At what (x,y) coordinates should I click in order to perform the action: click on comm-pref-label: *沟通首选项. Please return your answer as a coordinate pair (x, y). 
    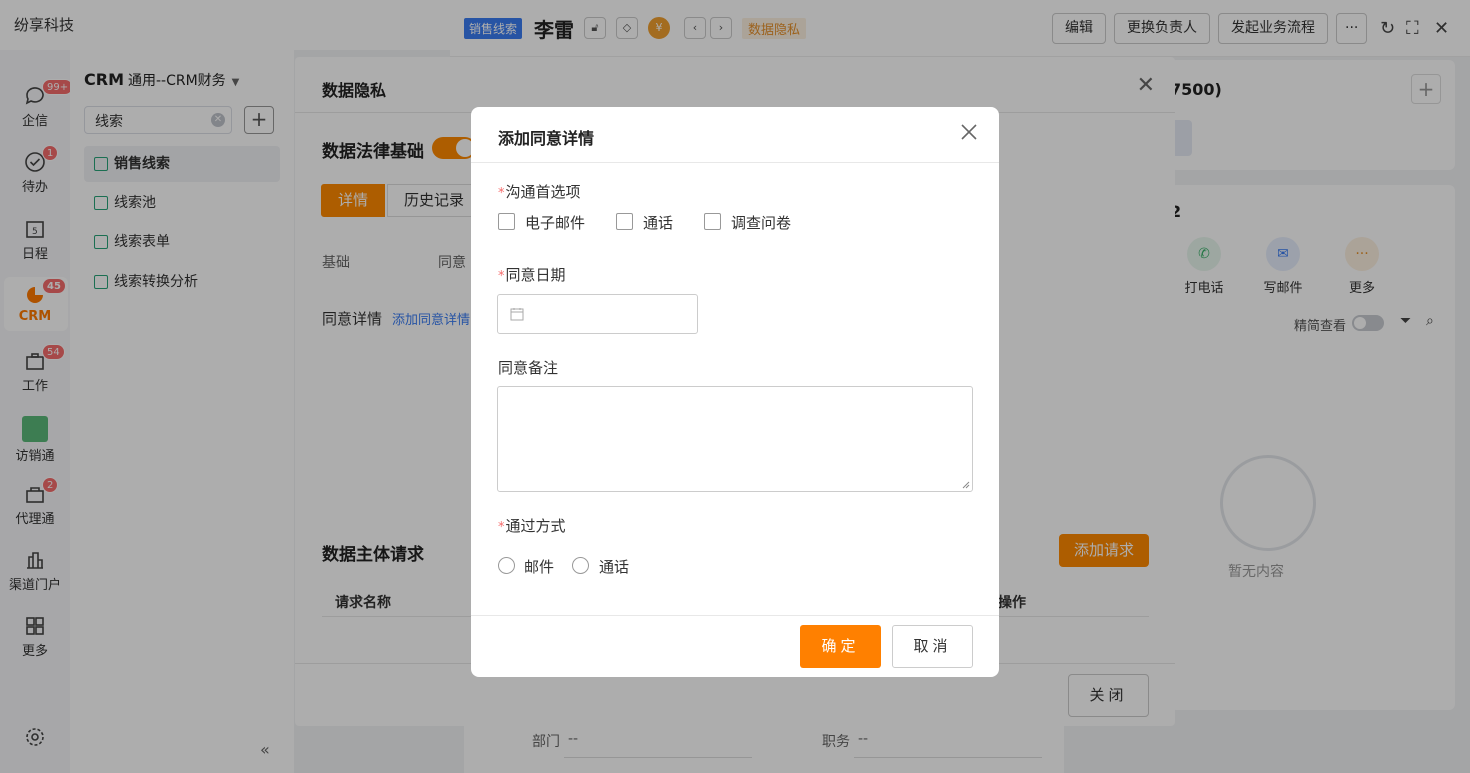
    Looking at the image, I should click on (539, 191).